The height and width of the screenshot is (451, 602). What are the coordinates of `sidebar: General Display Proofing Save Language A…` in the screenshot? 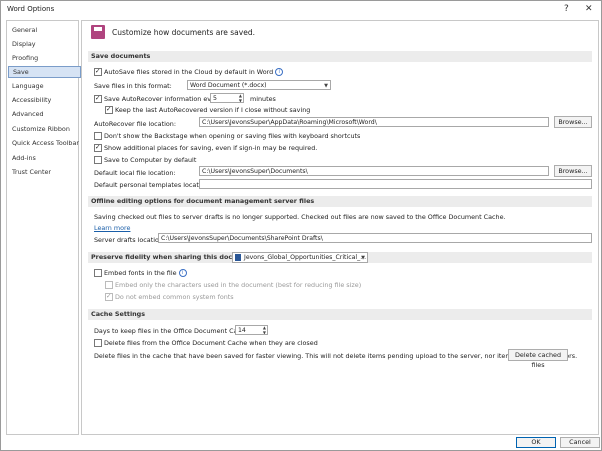 It's located at (43, 227).